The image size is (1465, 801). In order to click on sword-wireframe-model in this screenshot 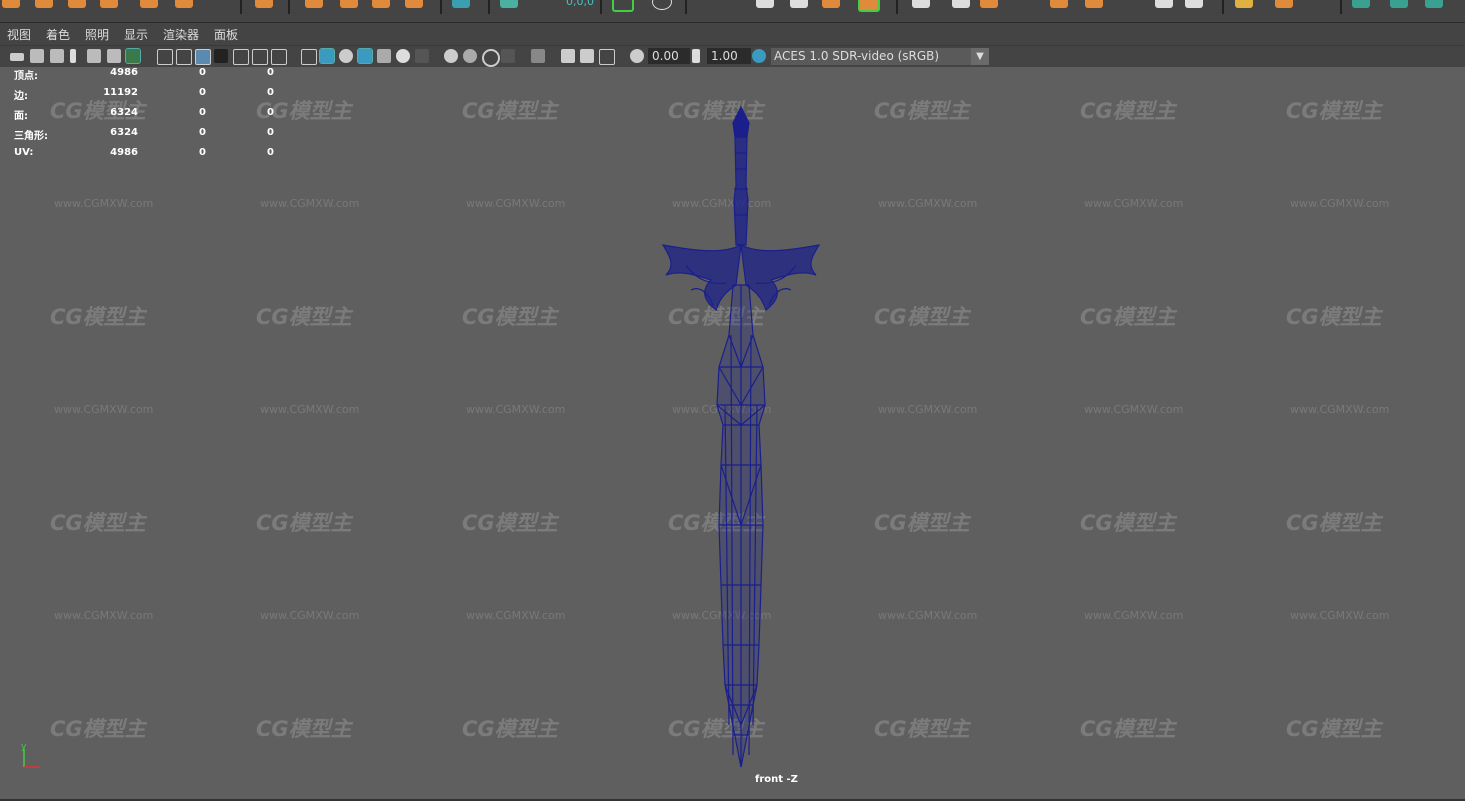, I will do `click(741, 440)`.